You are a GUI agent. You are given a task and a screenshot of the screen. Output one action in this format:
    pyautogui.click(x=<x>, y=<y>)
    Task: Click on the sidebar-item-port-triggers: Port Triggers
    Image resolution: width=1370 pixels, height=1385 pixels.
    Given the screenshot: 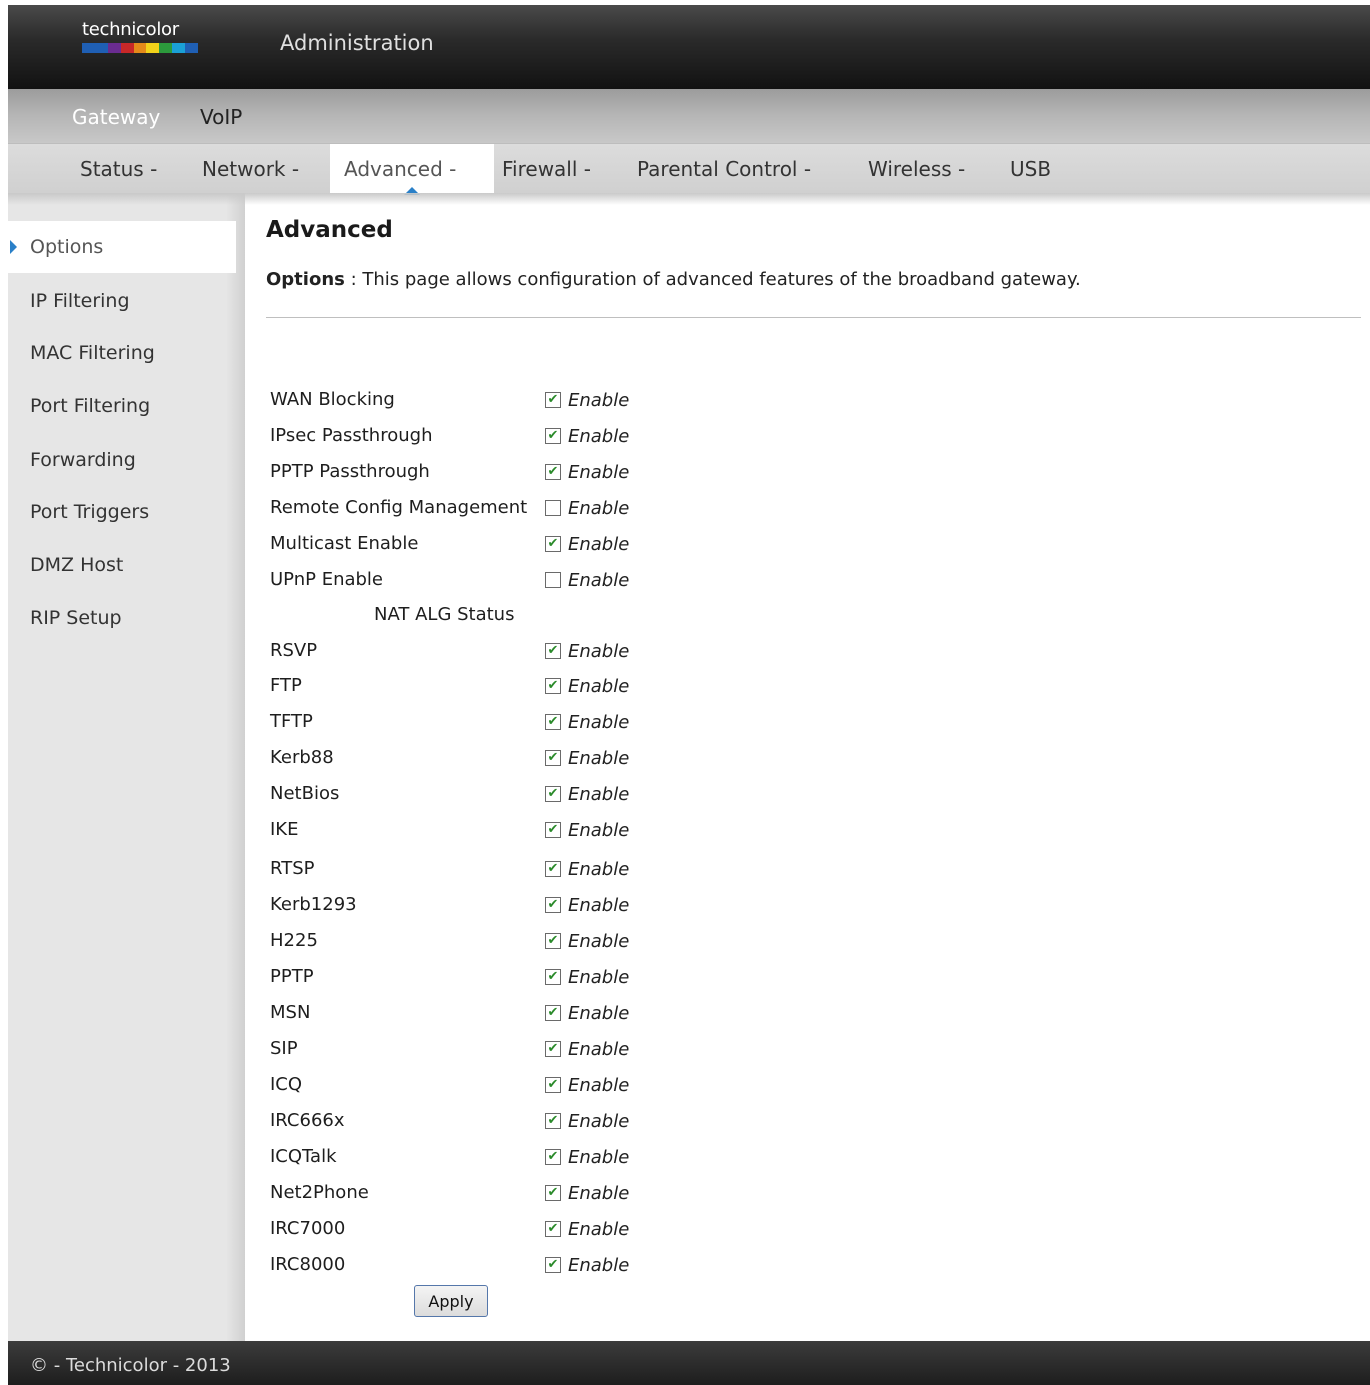 What is the action you would take?
    pyautogui.click(x=122, y=512)
    